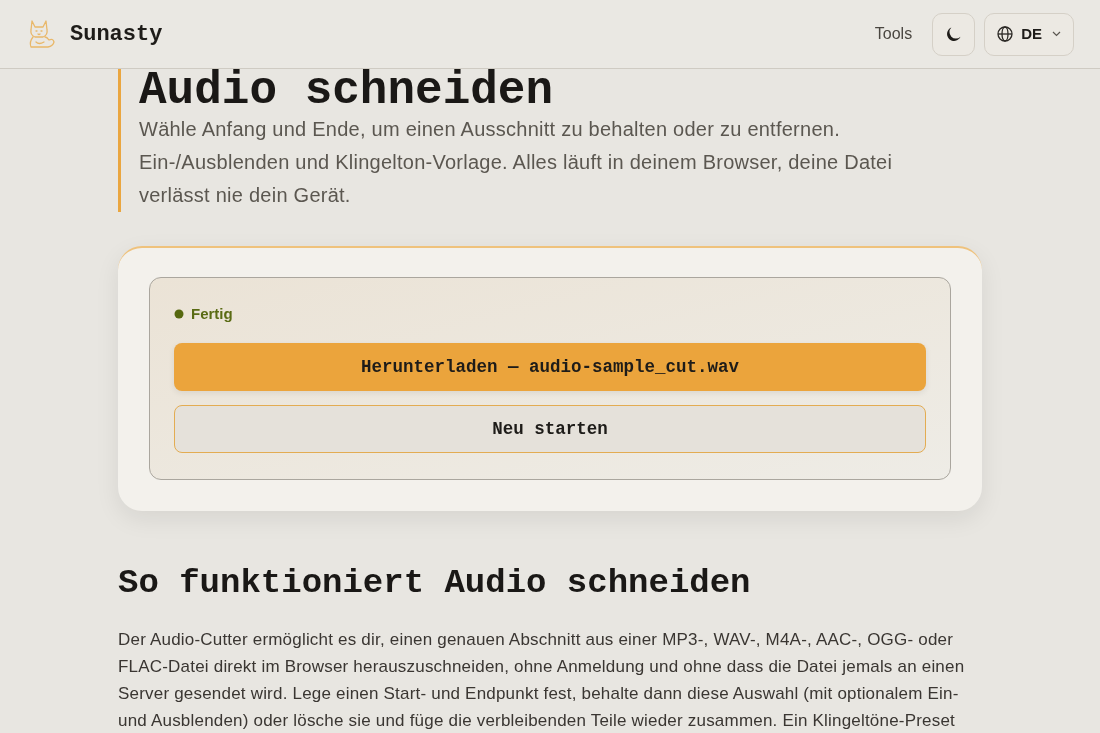 Image resolution: width=1100 pixels, height=733 pixels. I want to click on moon-icon, so click(954, 34).